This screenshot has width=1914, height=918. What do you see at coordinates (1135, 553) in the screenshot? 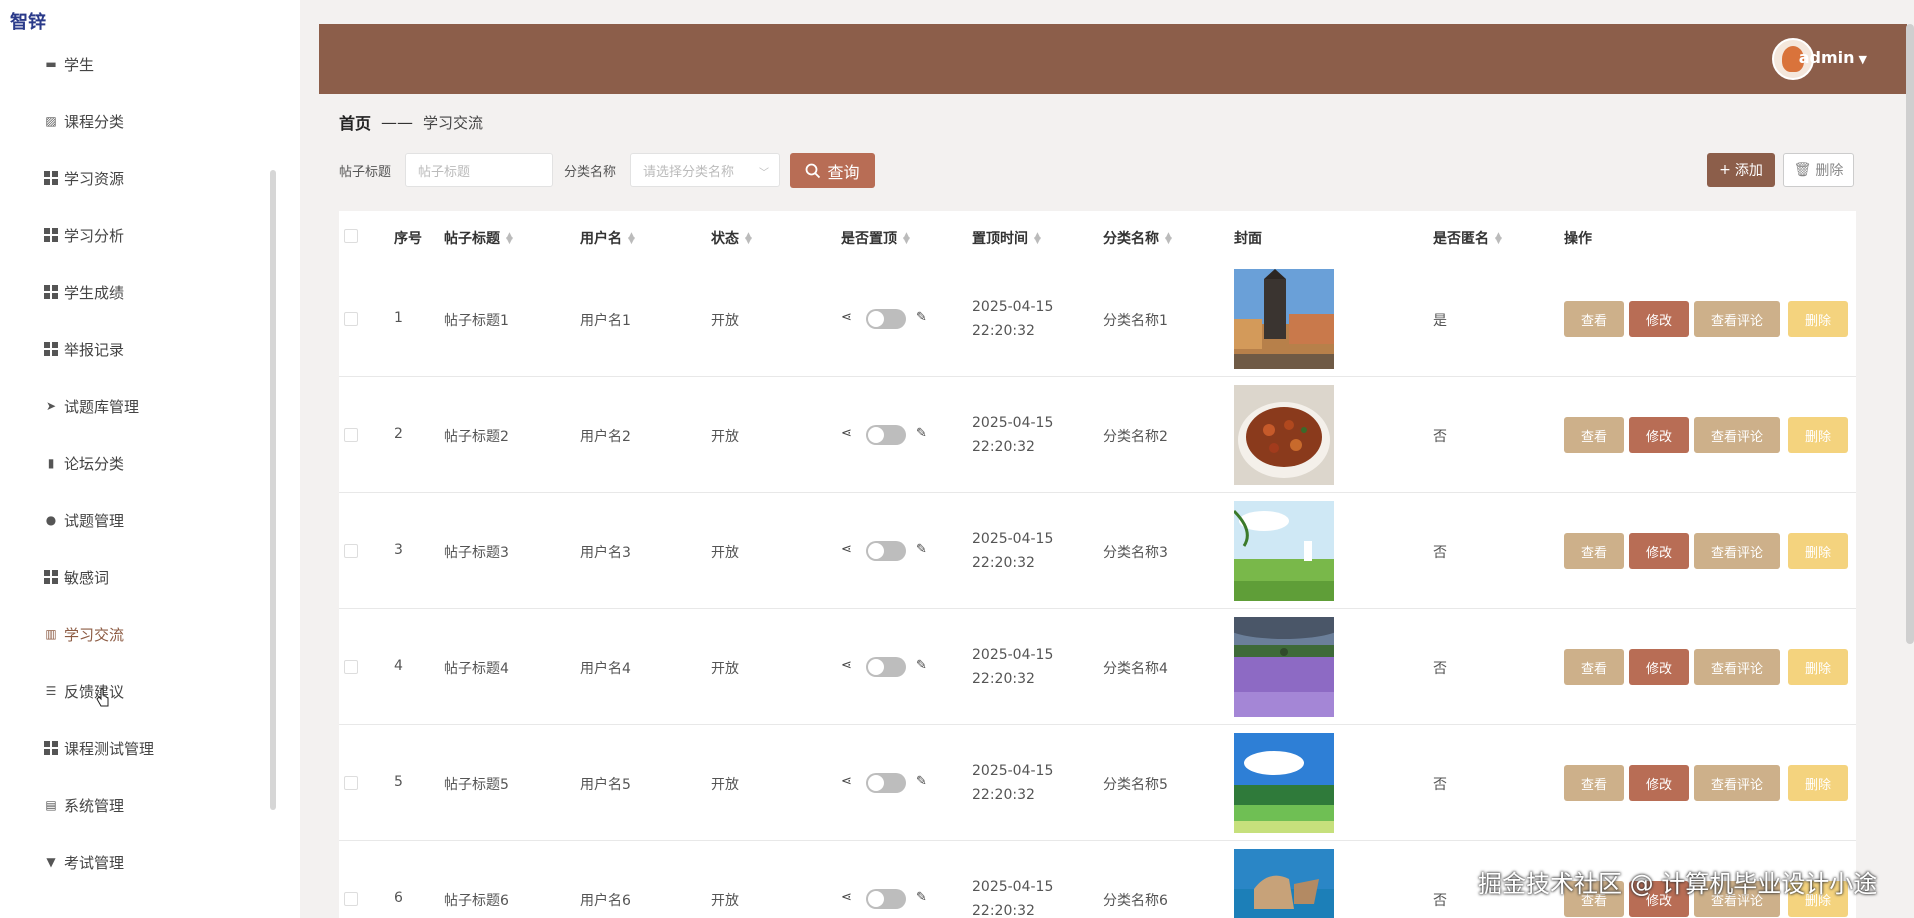
I see `category-cell: 分类名称3` at bounding box center [1135, 553].